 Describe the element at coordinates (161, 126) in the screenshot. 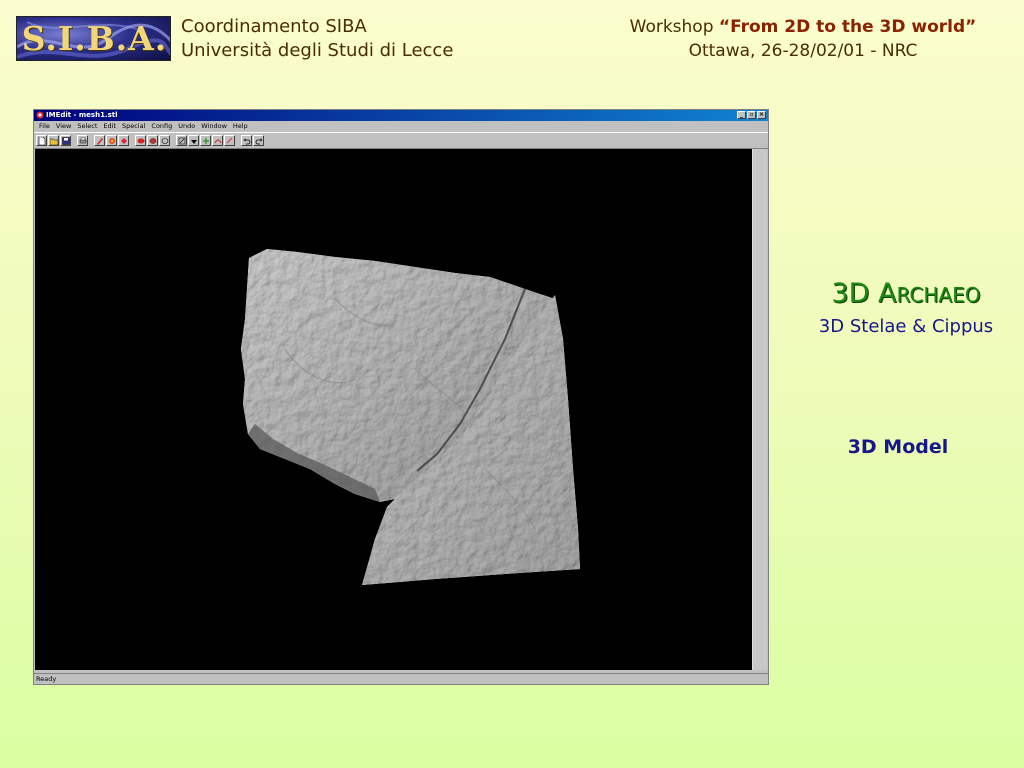

I see `menu-config: Config` at that location.